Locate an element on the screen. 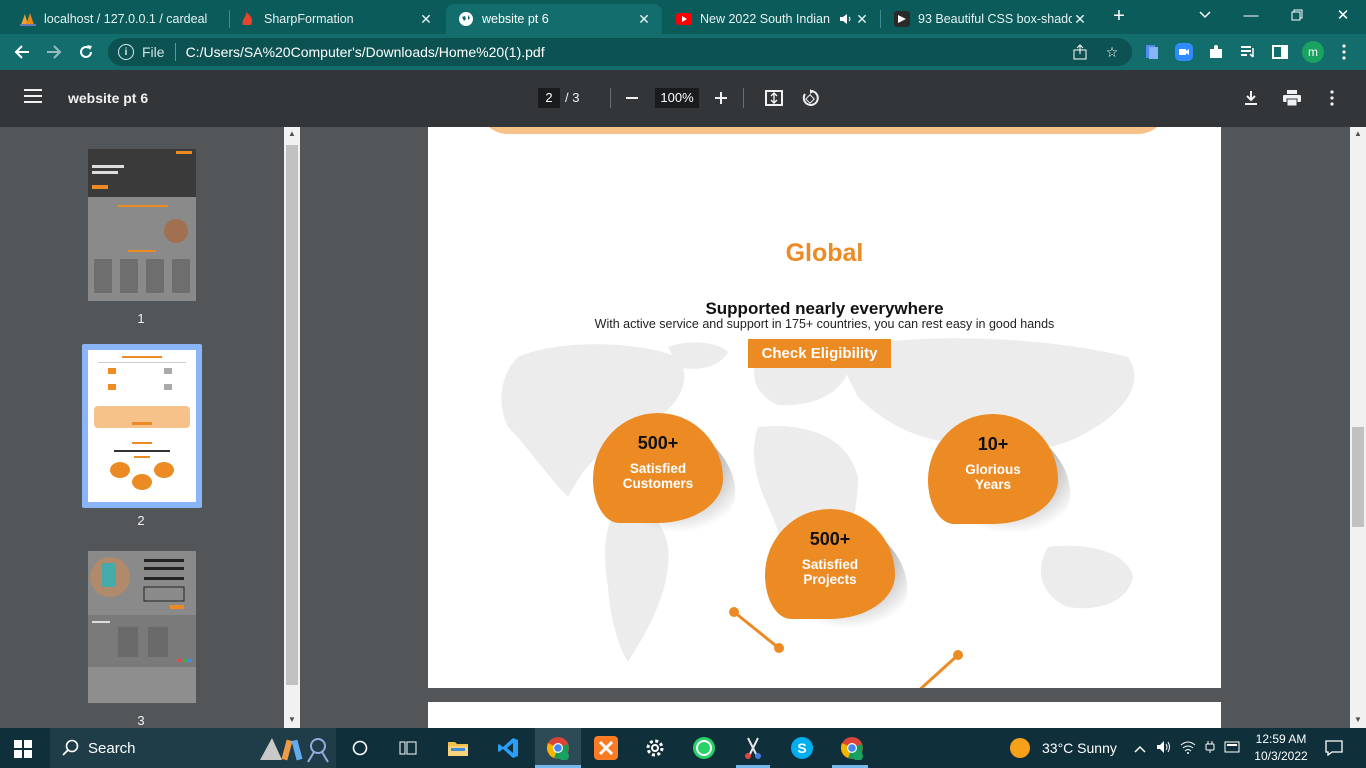 This screenshot has height=768, width=1366. tab-localhost: localhost / 127.0.0.1 / cardeal is located at coordinates (117, 19).